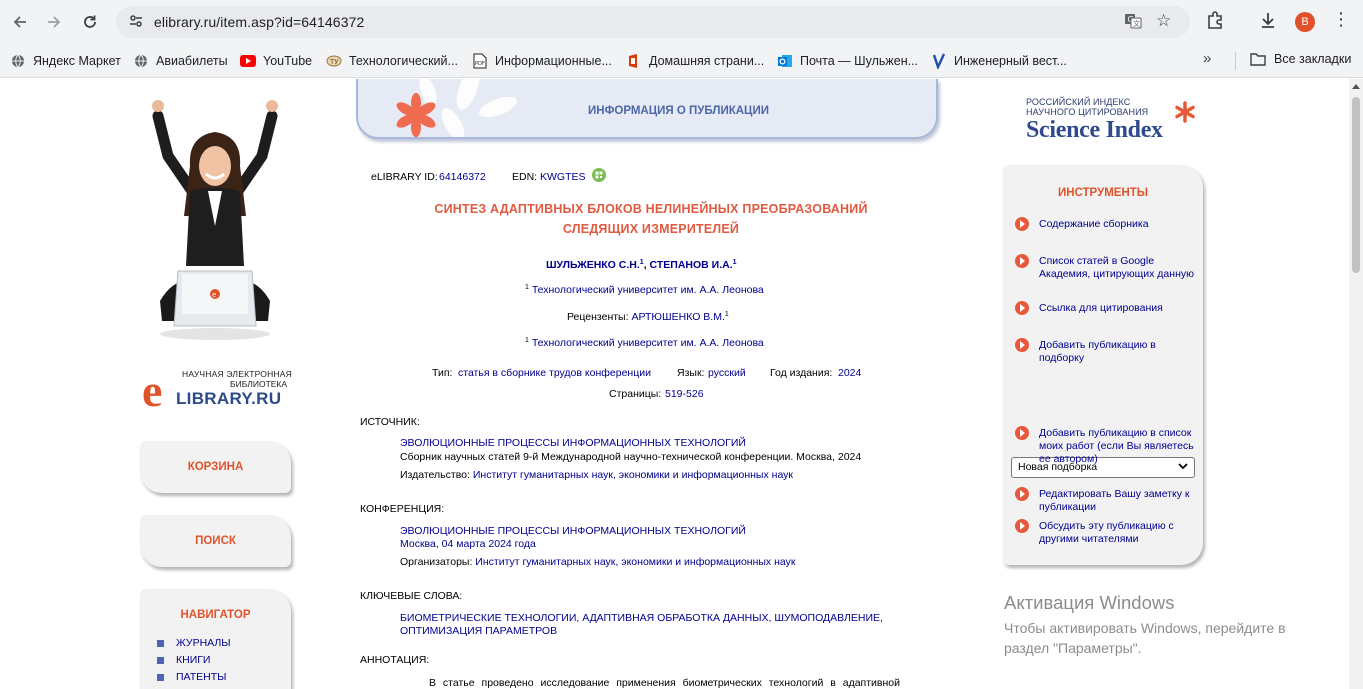 This screenshot has width=1363, height=689. What do you see at coordinates (1258, 59) in the screenshot?
I see `folder-icon` at bounding box center [1258, 59].